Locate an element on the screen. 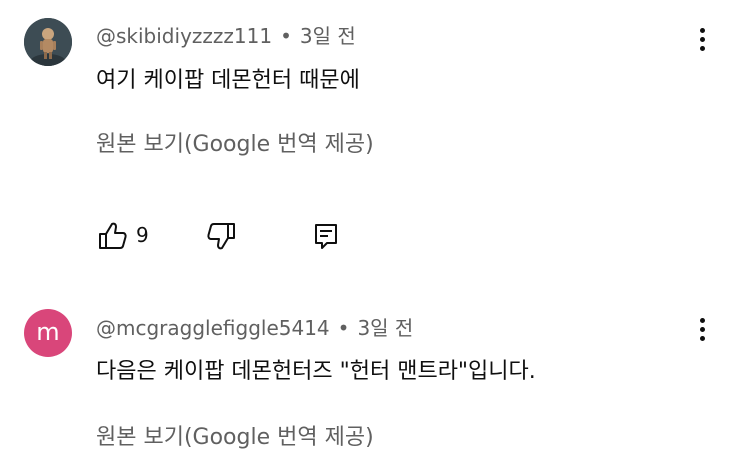 The height and width of the screenshot is (466, 750). thumbs-up-icon is located at coordinates (113, 235).